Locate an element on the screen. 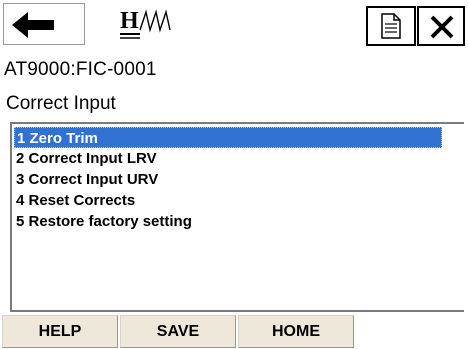 This screenshot has height=349, width=468. close-x-icon is located at coordinates (442, 27).